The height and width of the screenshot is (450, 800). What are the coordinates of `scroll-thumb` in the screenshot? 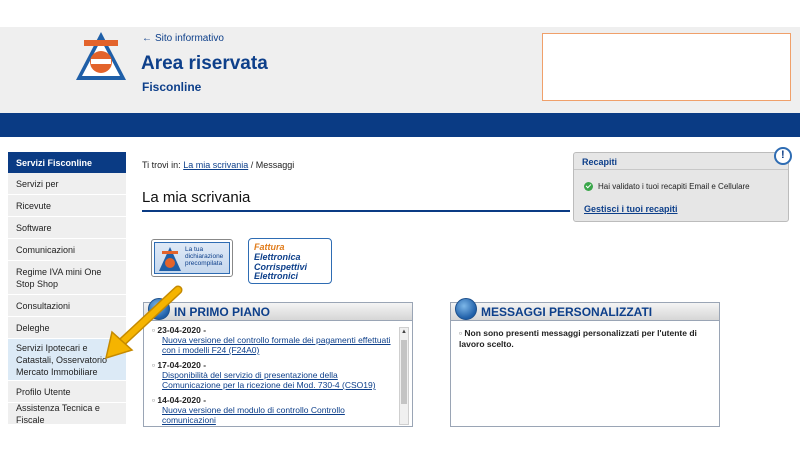 It's located at (404, 372).